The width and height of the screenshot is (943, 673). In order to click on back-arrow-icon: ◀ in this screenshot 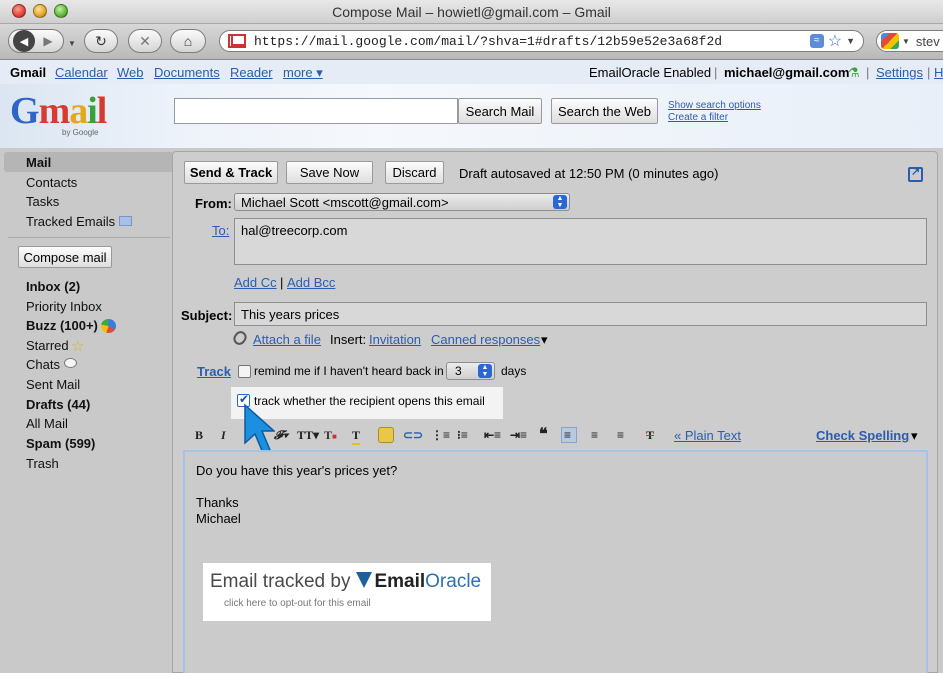, I will do `click(24, 41)`.